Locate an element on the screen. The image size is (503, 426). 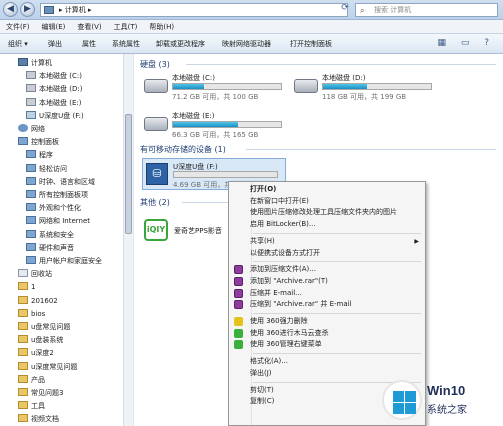
search-input: ⌕ 搜索 计算机 is located at coordinates (426, 10).